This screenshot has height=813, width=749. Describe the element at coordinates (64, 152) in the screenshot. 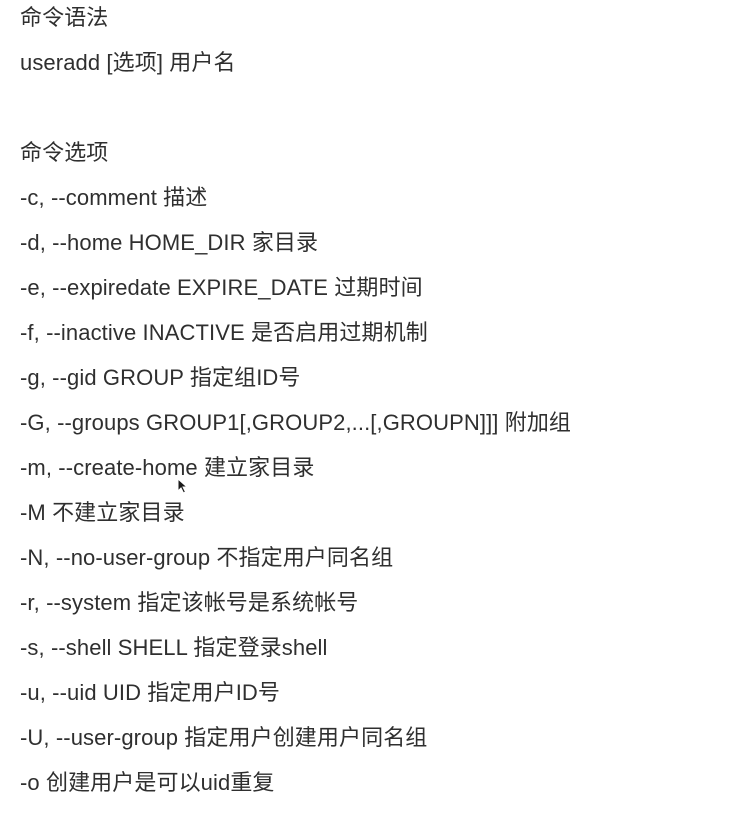

I see `options-heading: 命令选项` at that location.